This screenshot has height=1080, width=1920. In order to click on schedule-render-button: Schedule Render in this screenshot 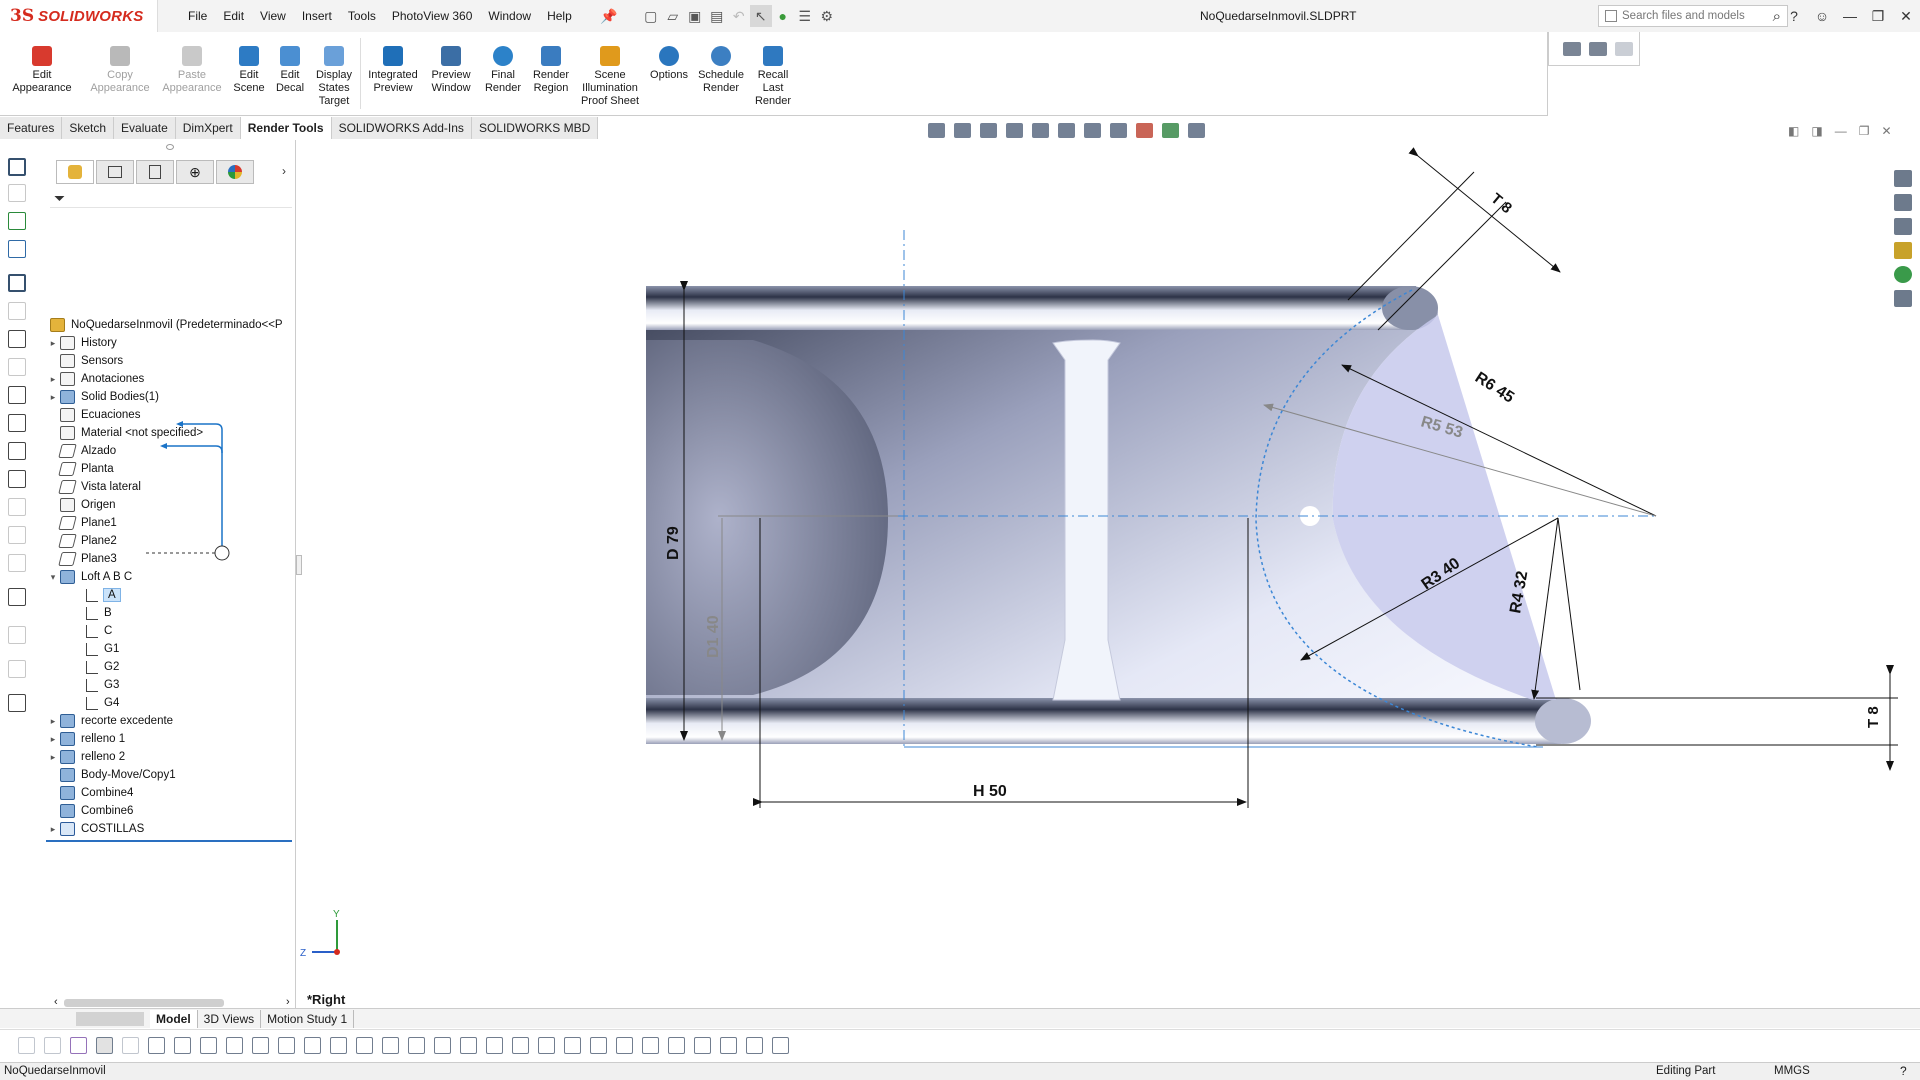, I will do `click(721, 73)`.